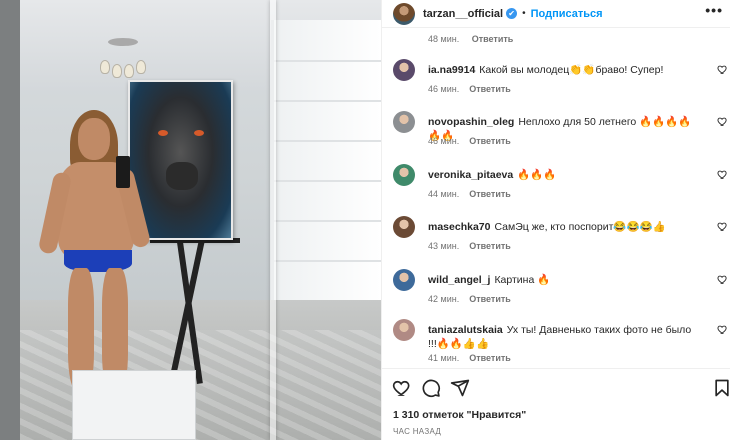  I want to click on post-header: tarzan__official ✔ • Подписаться •••, so click(556, 14).